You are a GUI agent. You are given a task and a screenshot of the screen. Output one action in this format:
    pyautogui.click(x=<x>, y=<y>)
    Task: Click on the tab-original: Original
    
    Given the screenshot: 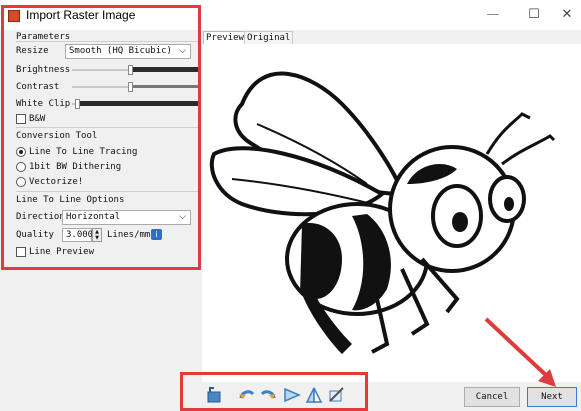 What is the action you would take?
    pyautogui.click(x=269, y=38)
    